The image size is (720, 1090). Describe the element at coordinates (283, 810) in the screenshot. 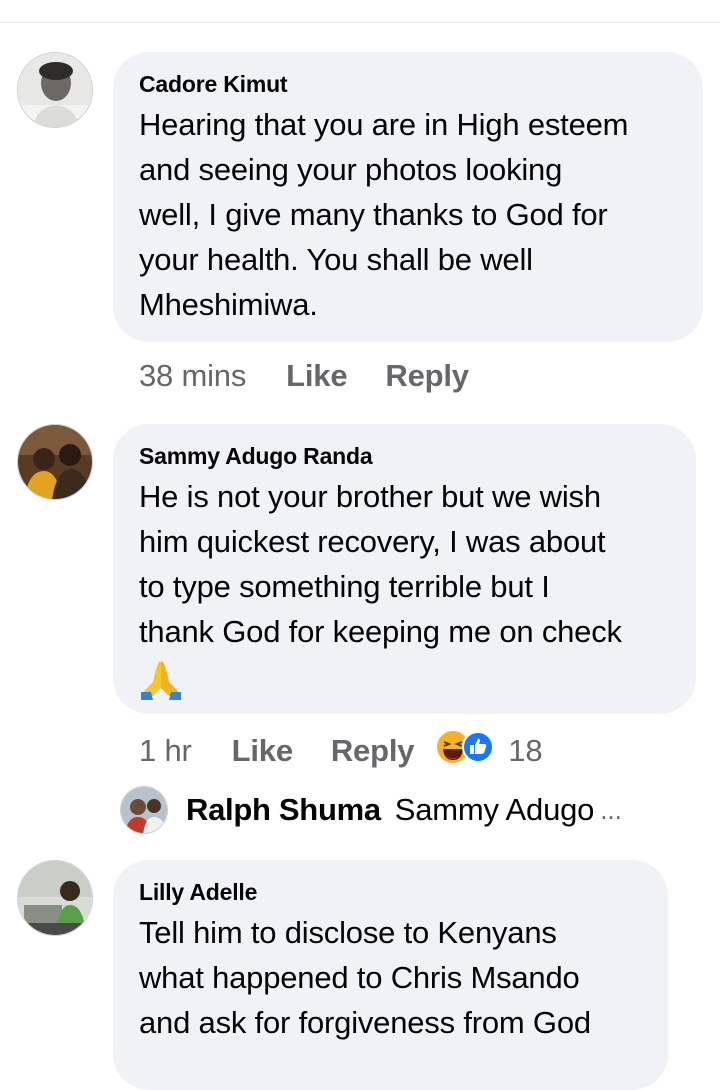

I see `reply-author: Ralph Shuma` at that location.